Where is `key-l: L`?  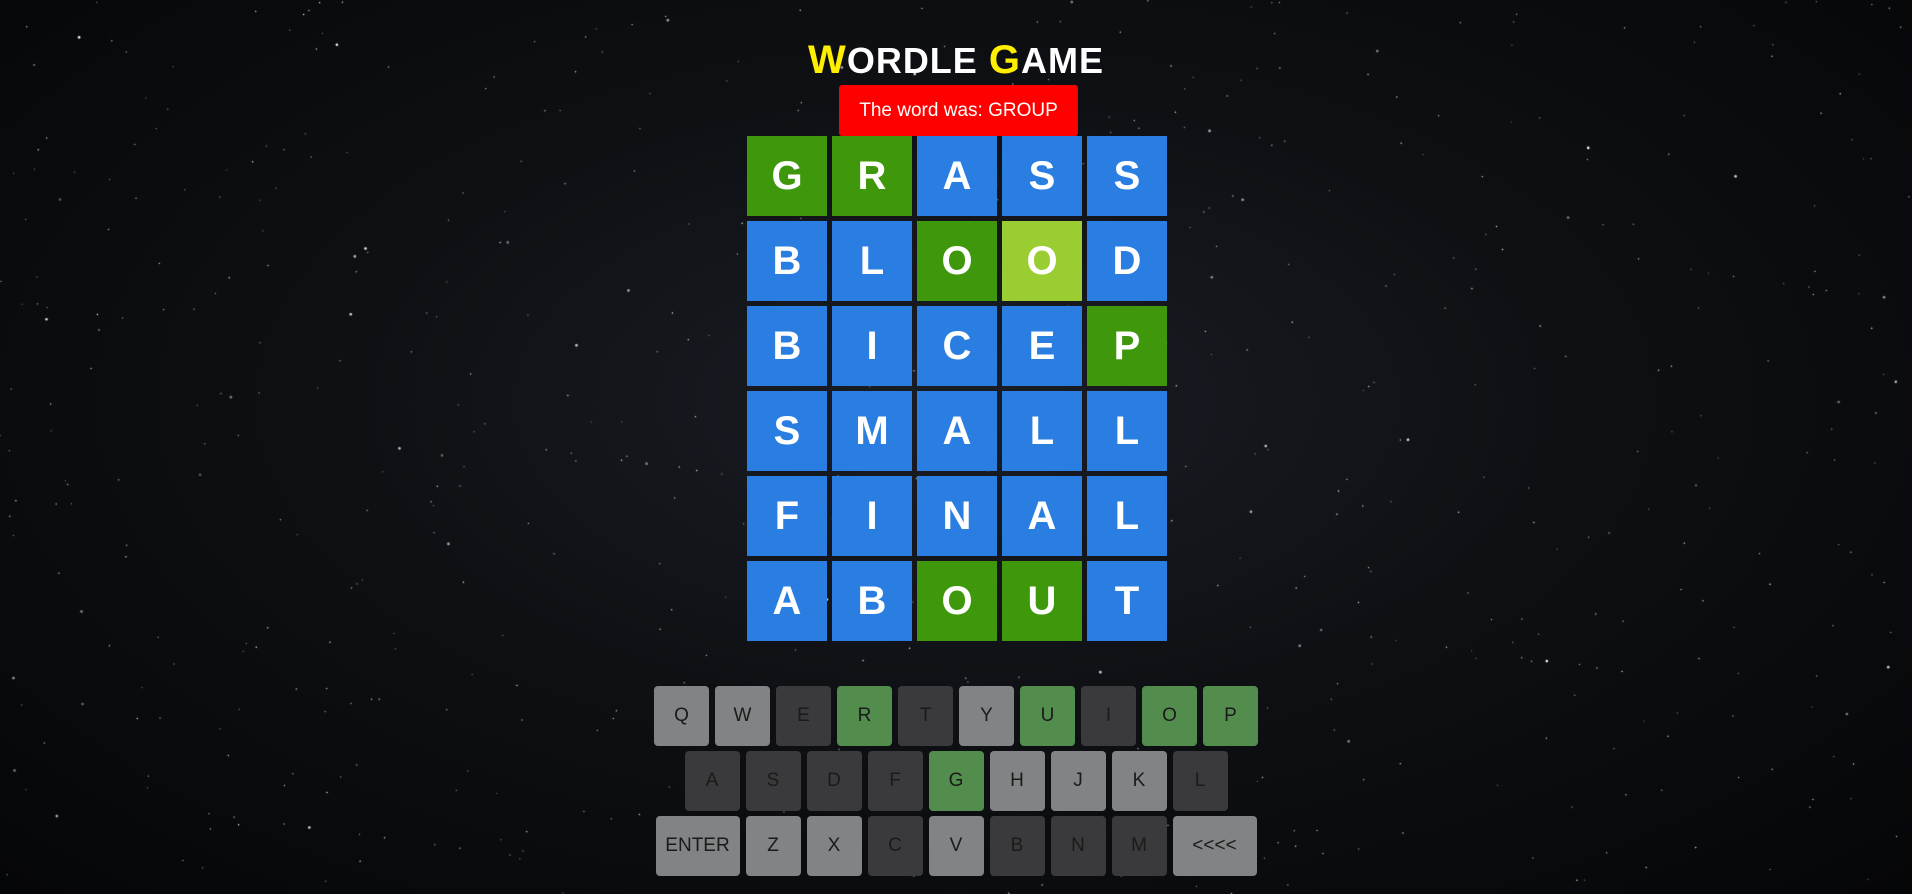 key-l: L is located at coordinates (1200, 781).